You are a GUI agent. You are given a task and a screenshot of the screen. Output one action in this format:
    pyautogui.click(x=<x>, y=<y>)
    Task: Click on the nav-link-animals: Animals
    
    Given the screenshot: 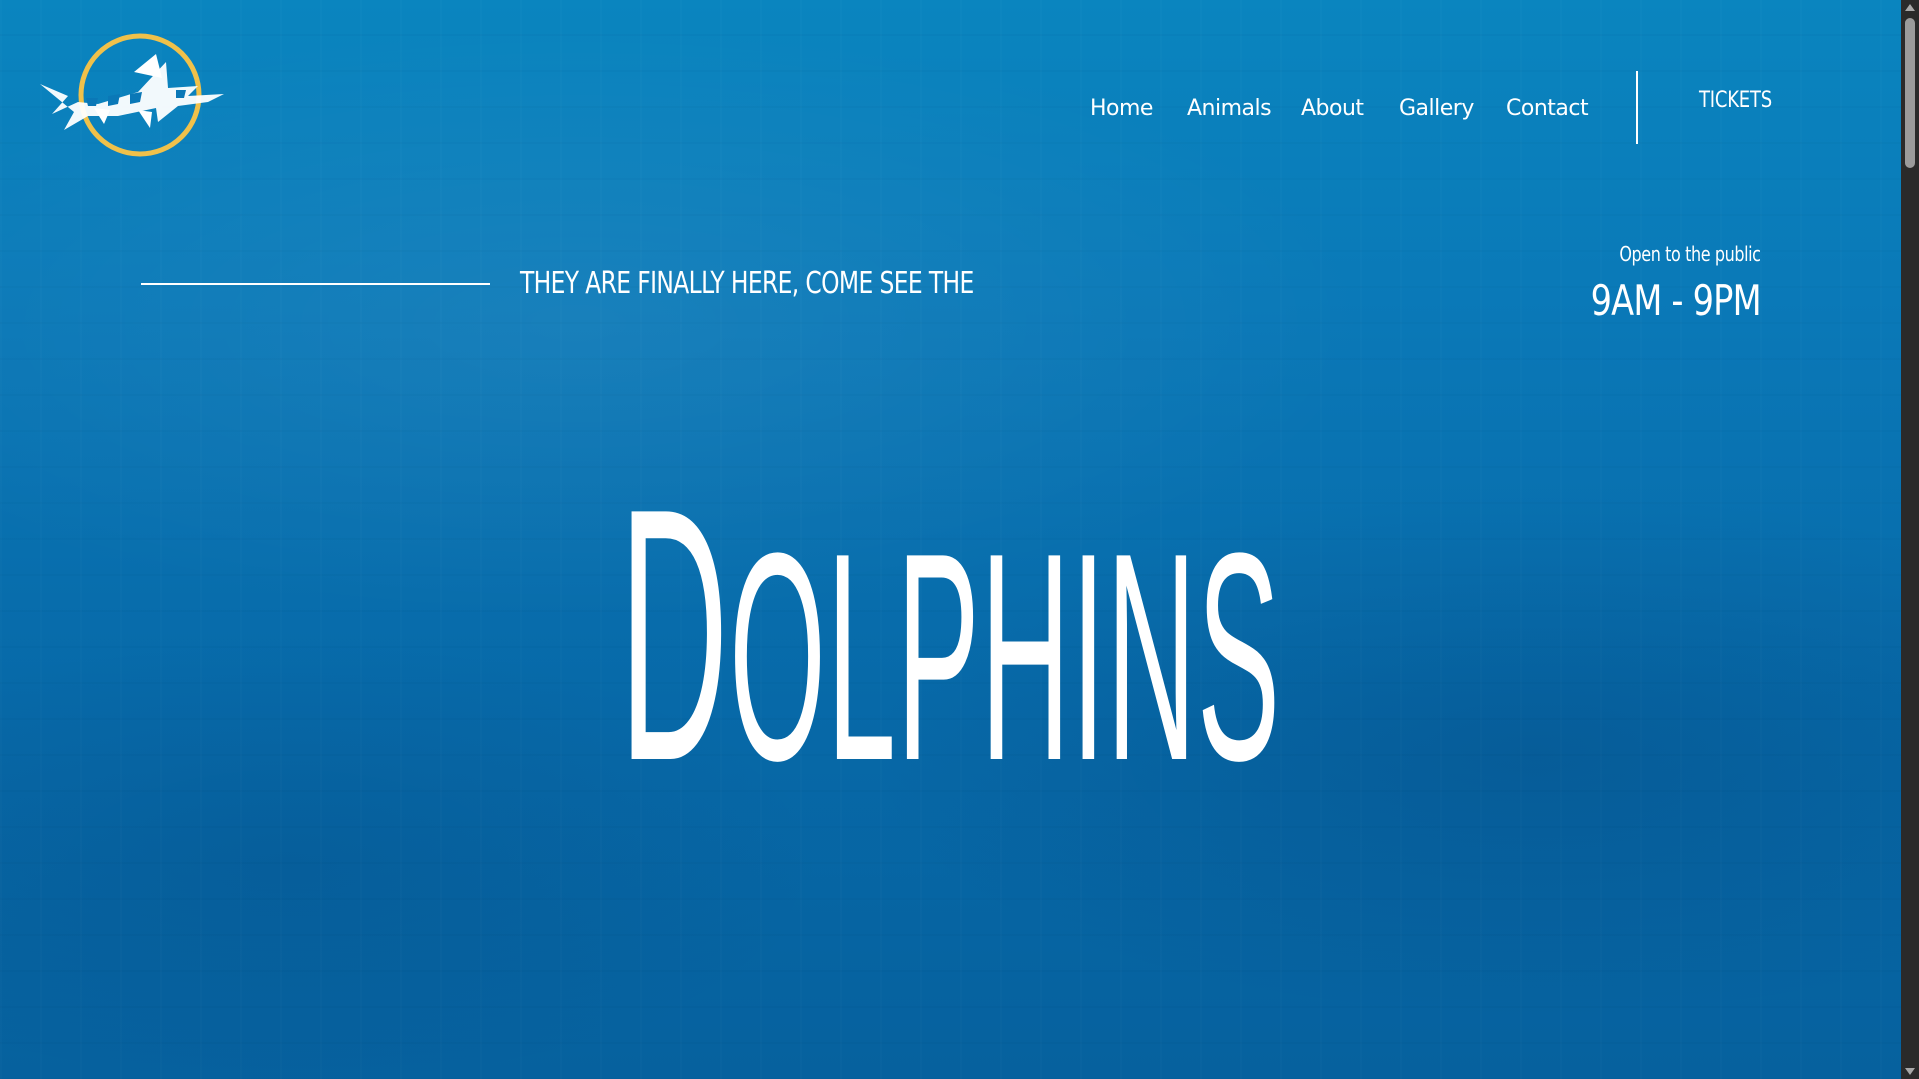 What is the action you would take?
    pyautogui.click(x=1229, y=108)
    